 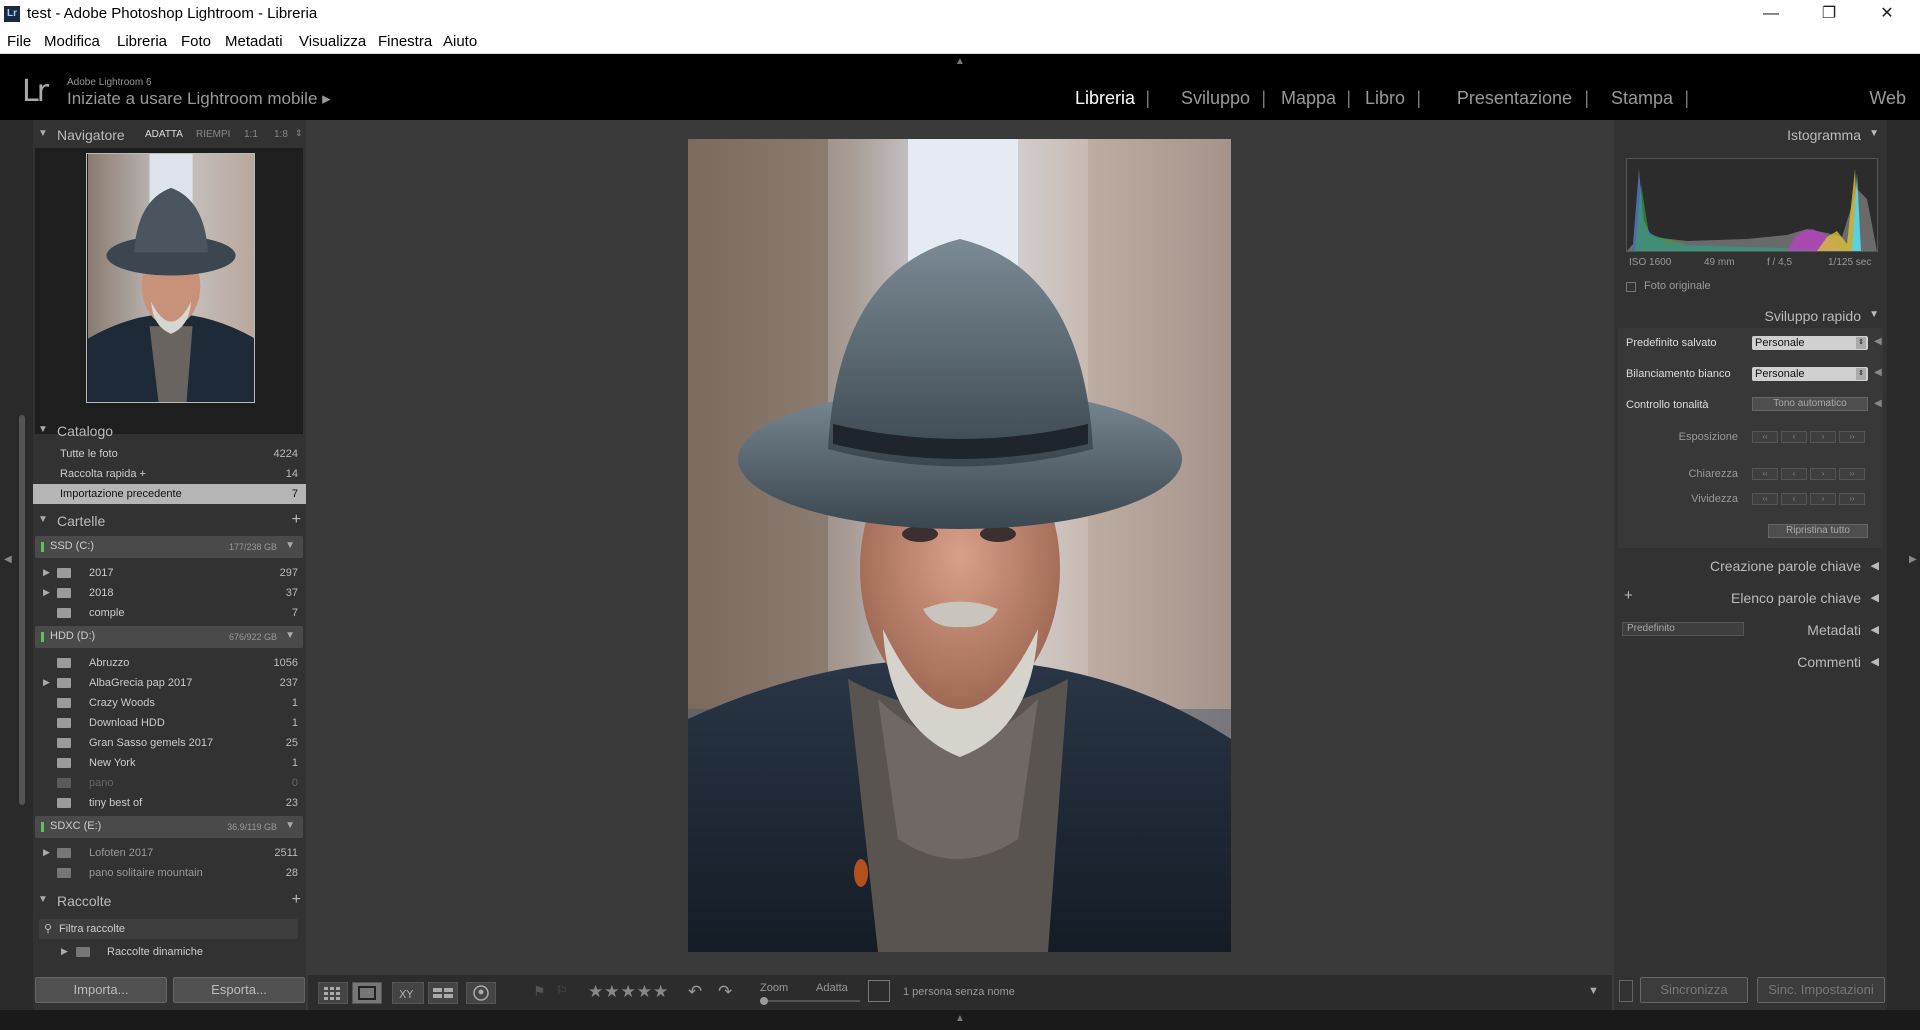 I want to click on add-keyword-button: +, so click(x=1628, y=595).